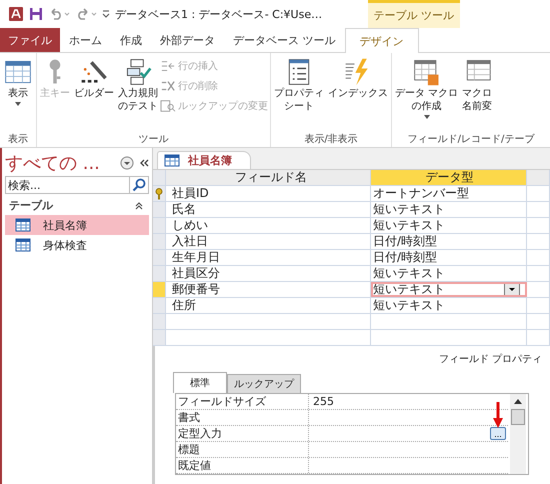 The image size is (550, 484). Describe the element at coordinates (268, 289) in the screenshot. I see `table-cell: 郵便番号` at that location.